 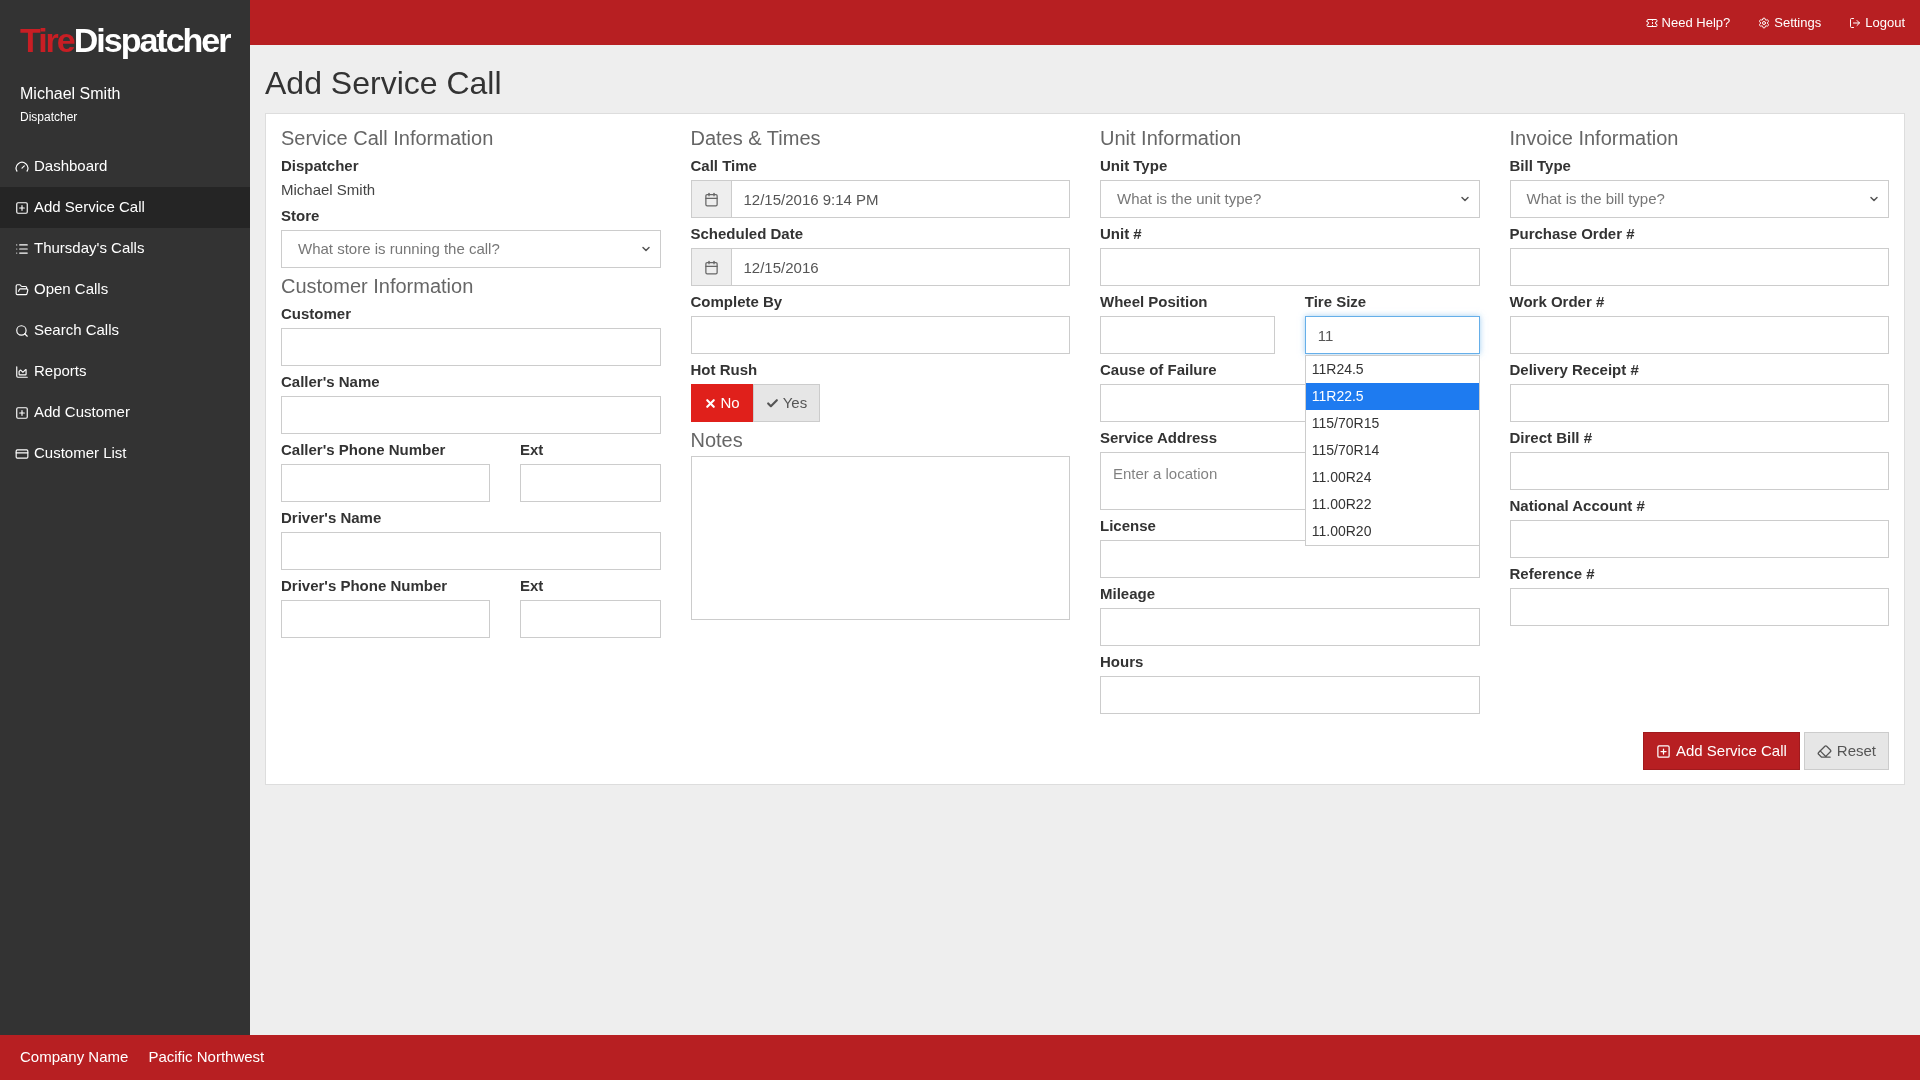 I want to click on date-input: 12/15/2016 9:14 PM, so click(x=900, y=199).